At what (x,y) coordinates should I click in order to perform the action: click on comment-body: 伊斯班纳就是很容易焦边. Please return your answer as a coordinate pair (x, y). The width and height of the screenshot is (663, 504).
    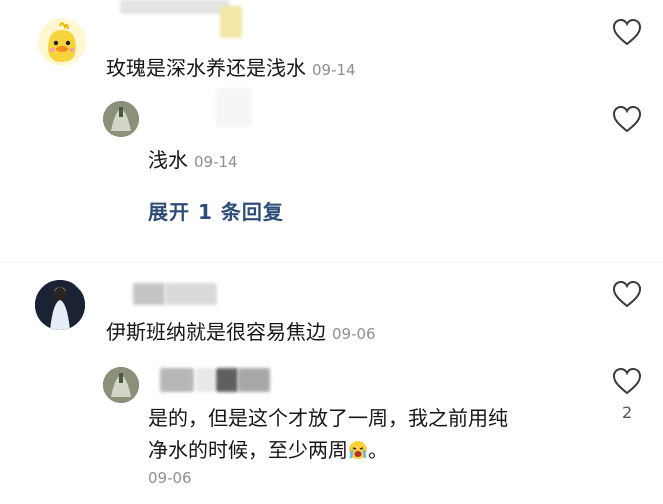
    Looking at the image, I should click on (216, 332).